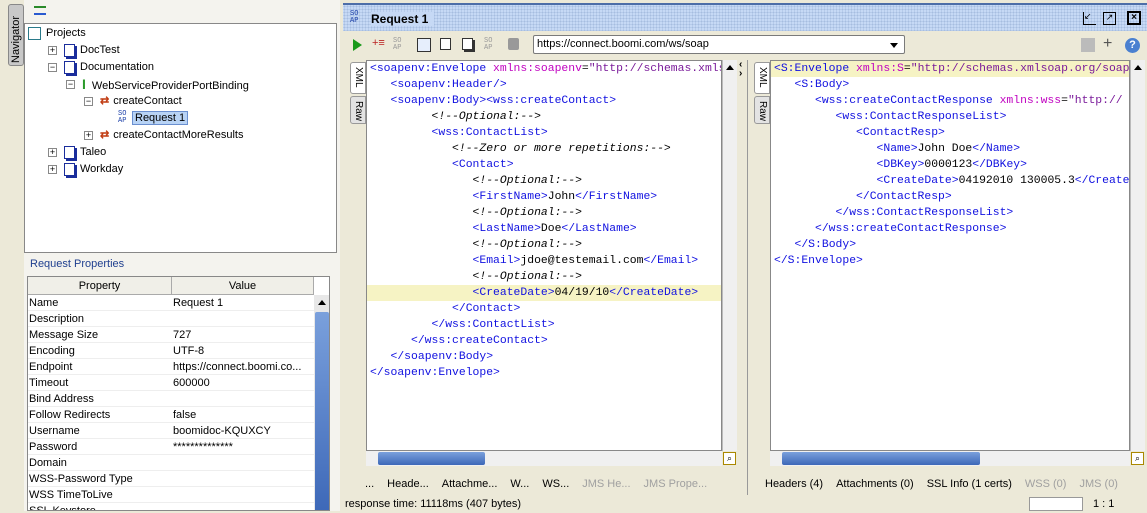 Image resolution: width=1147 pixels, height=513 pixels. Describe the element at coordinates (1134, 18) in the screenshot. I see `close-icon: ×` at that location.